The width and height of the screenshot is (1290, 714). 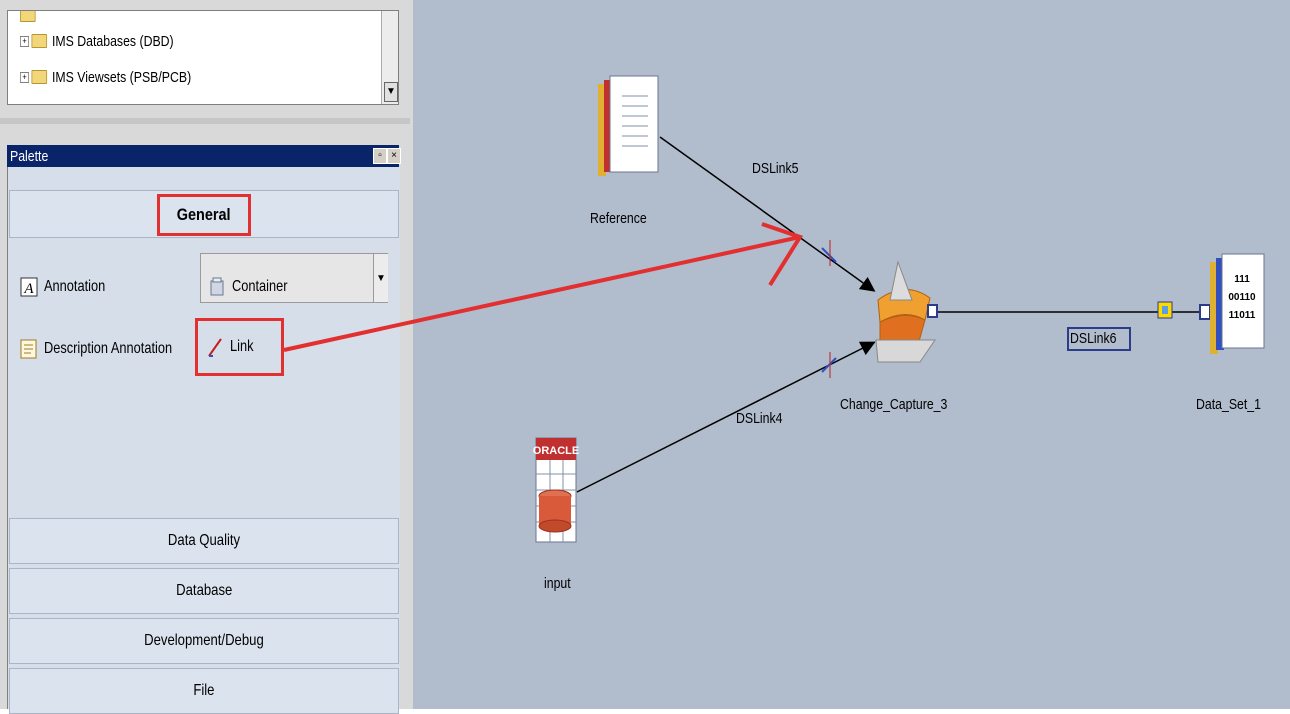 What do you see at coordinates (1242, 297) in the screenshot?
I see `bit-row: 00110` at bounding box center [1242, 297].